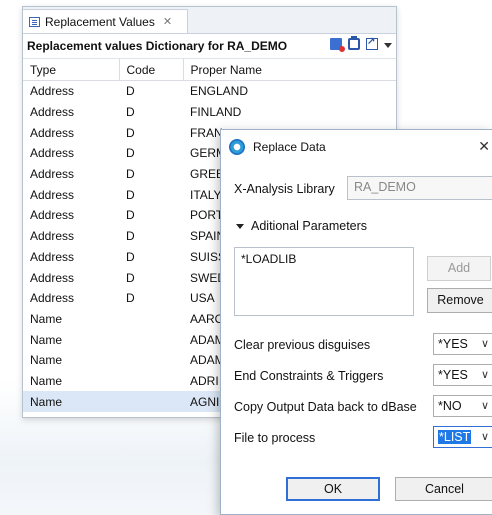 Image resolution: width=492 pixels, height=515 pixels. What do you see at coordinates (388, 45) in the screenshot?
I see `view-menu-icon` at bounding box center [388, 45].